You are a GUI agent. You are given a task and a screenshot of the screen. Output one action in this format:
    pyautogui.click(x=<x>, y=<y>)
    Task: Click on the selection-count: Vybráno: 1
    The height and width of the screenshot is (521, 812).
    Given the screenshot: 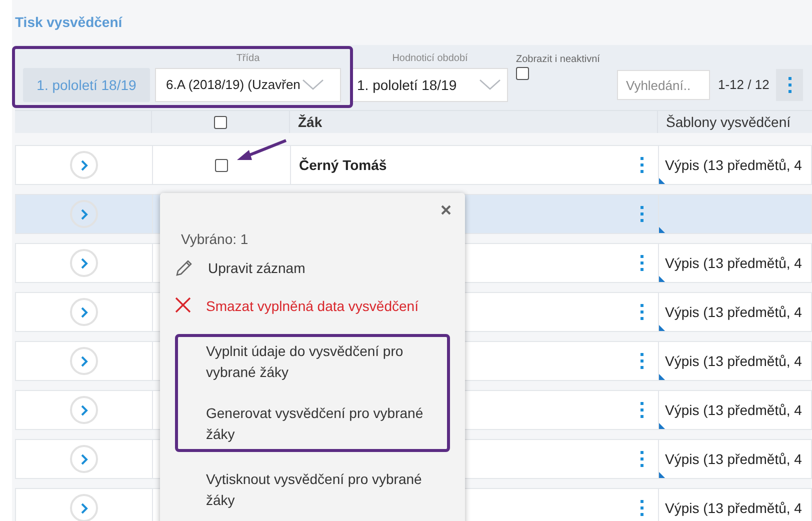 What is the action you would take?
    pyautogui.click(x=215, y=239)
    